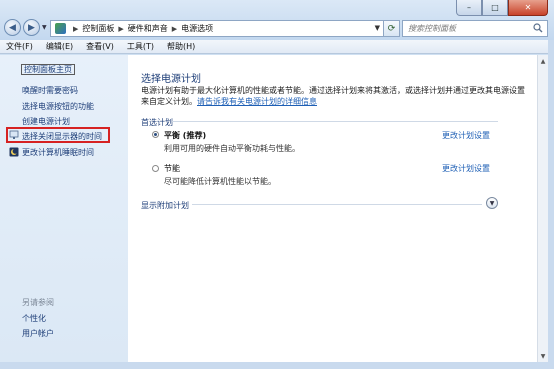 The width and height of the screenshot is (554, 369). Describe the element at coordinates (232, 148) in the screenshot. I see `plan-balanced-description: 利用可用的硬件自动平衡功耗与性能。` at that location.